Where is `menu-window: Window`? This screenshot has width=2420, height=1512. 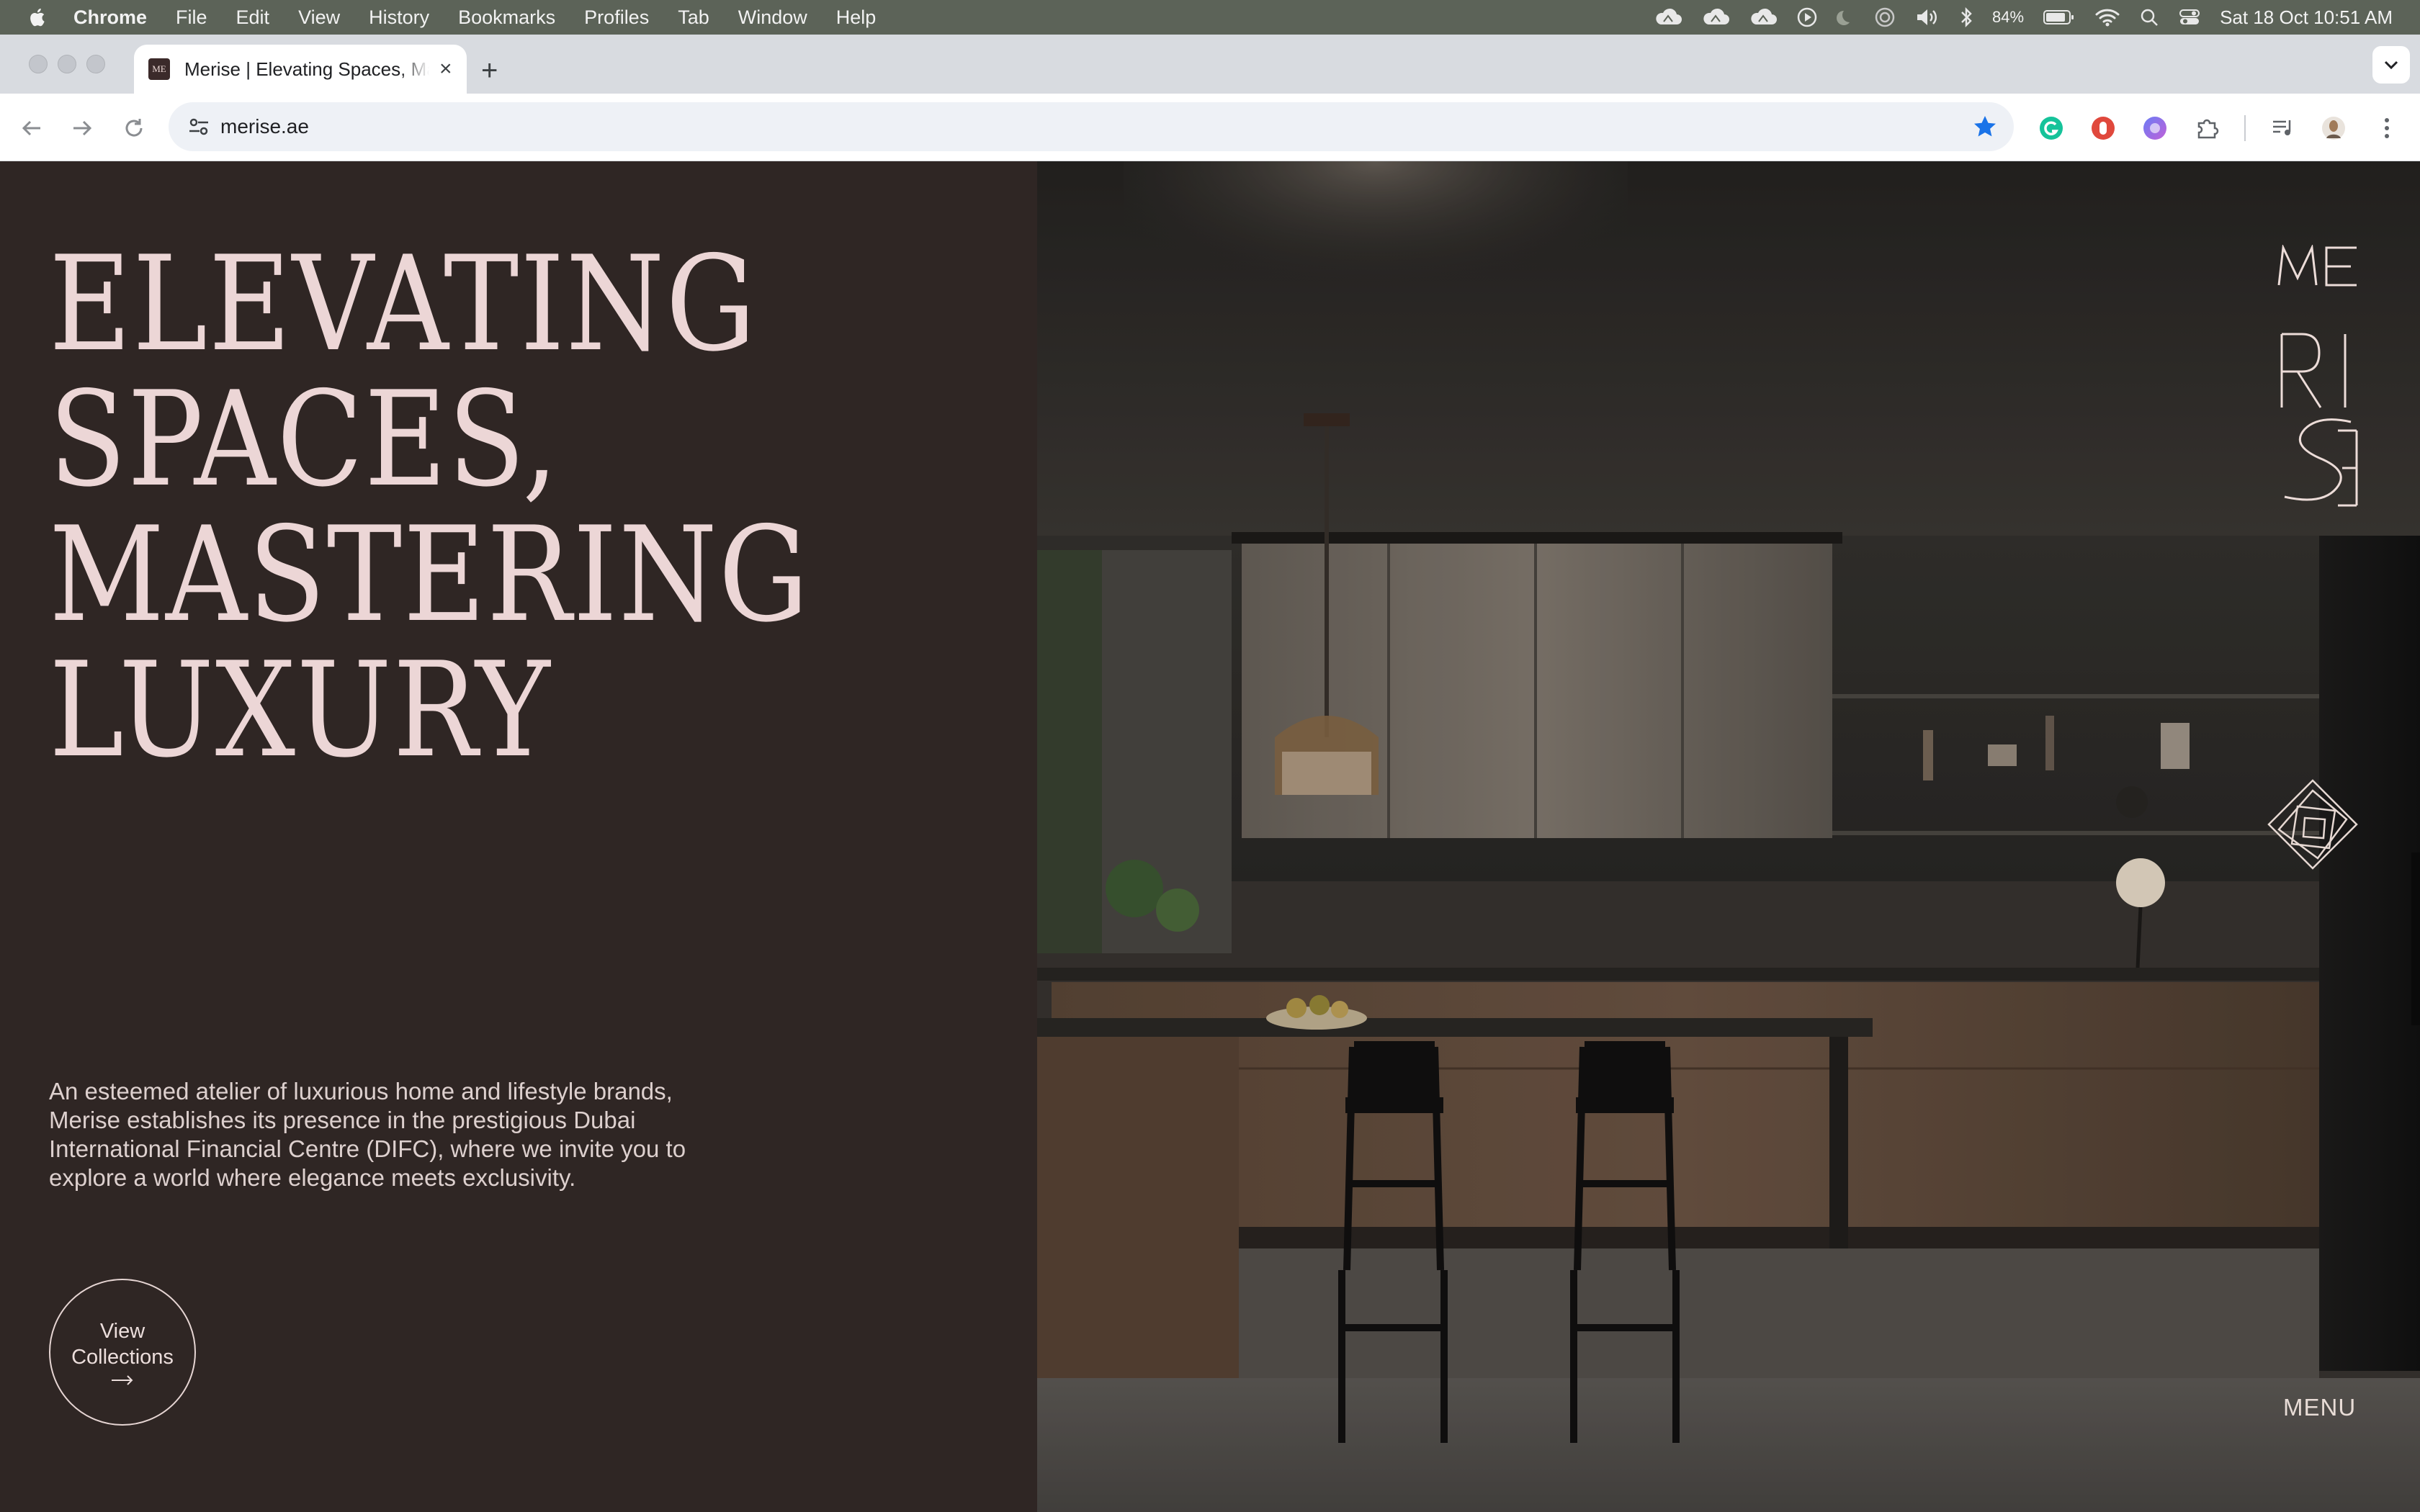 menu-window: Window is located at coordinates (772, 17).